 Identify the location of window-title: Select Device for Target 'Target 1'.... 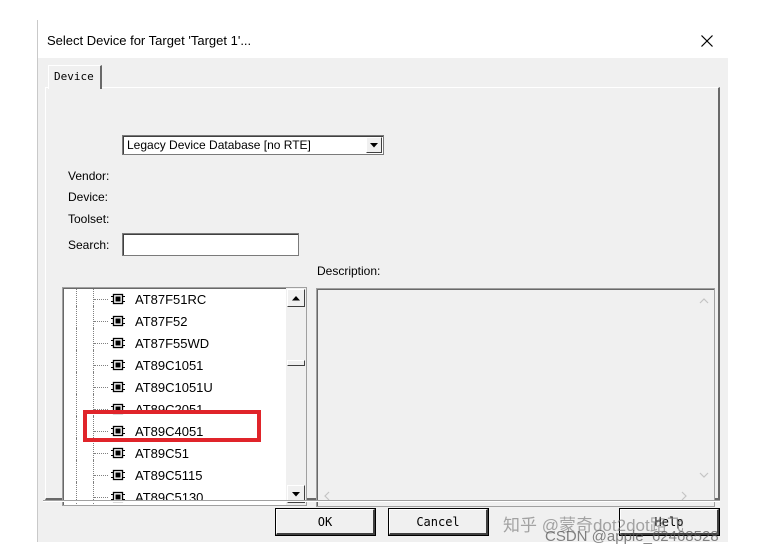
(149, 40).